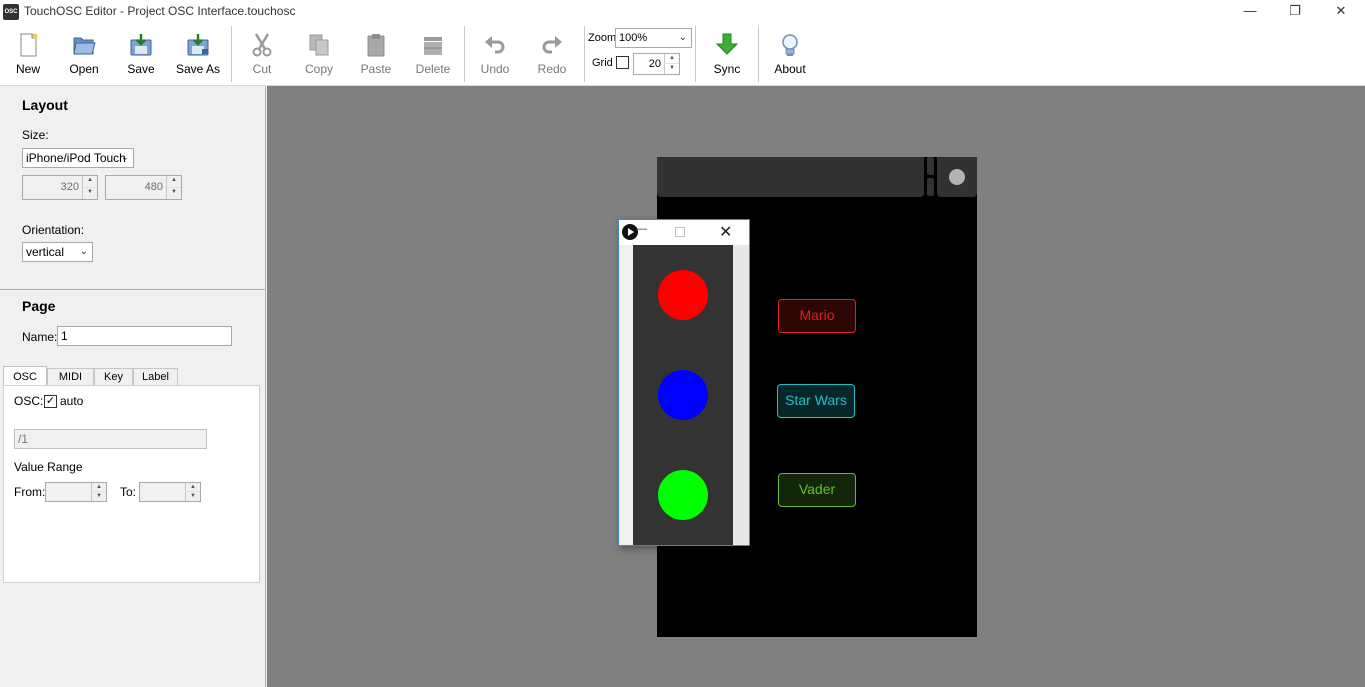 This screenshot has height=687, width=1365. I want to click on auto-label: auto, so click(72, 401).